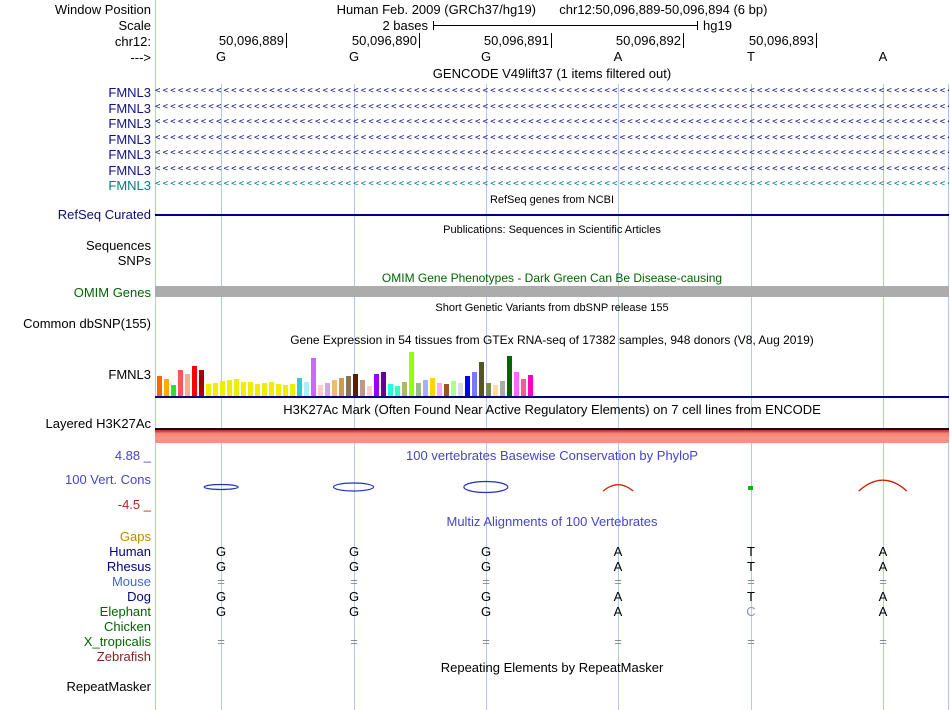  What do you see at coordinates (134, 504) in the screenshot?
I see `phylop-min-label: -4.5 _` at bounding box center [134, 504].